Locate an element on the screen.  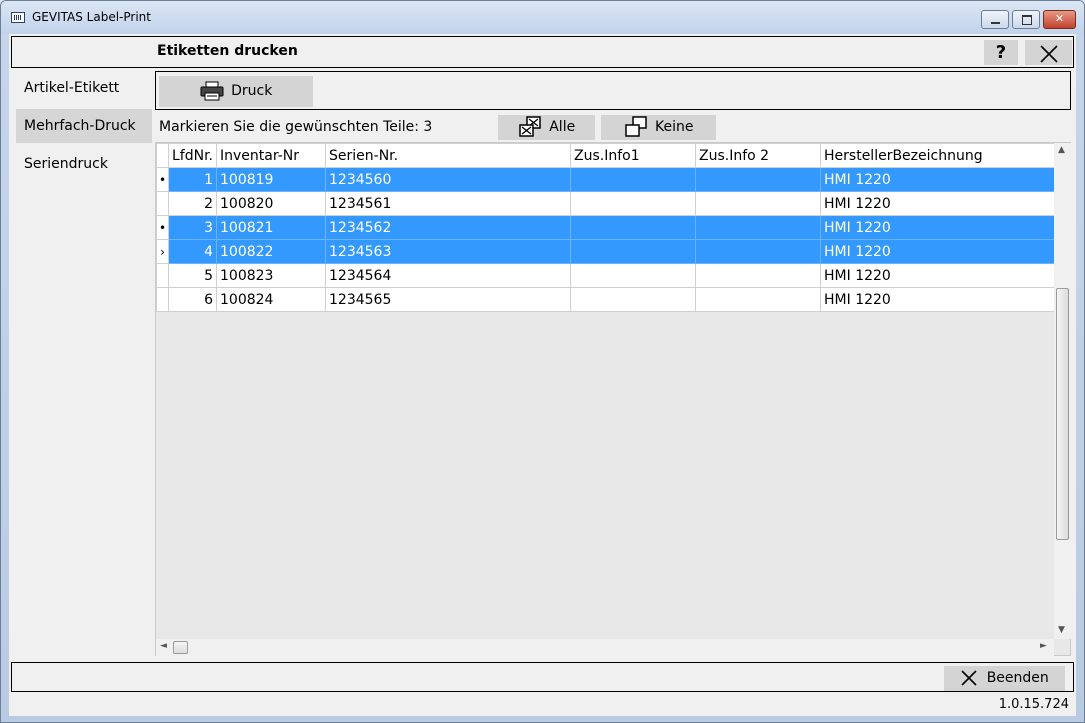
table-cell: 100819 is located at coordinates (271, 179).